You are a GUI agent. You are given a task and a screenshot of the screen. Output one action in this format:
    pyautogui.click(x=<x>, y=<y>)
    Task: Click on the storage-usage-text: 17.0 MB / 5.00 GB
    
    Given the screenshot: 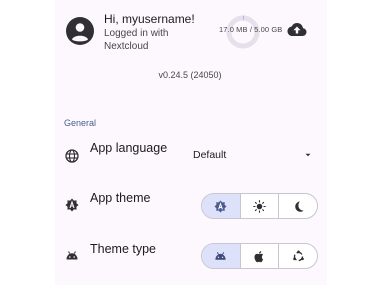 What is the action you would take?
    pyautogui.click(x=251, y=29)
    